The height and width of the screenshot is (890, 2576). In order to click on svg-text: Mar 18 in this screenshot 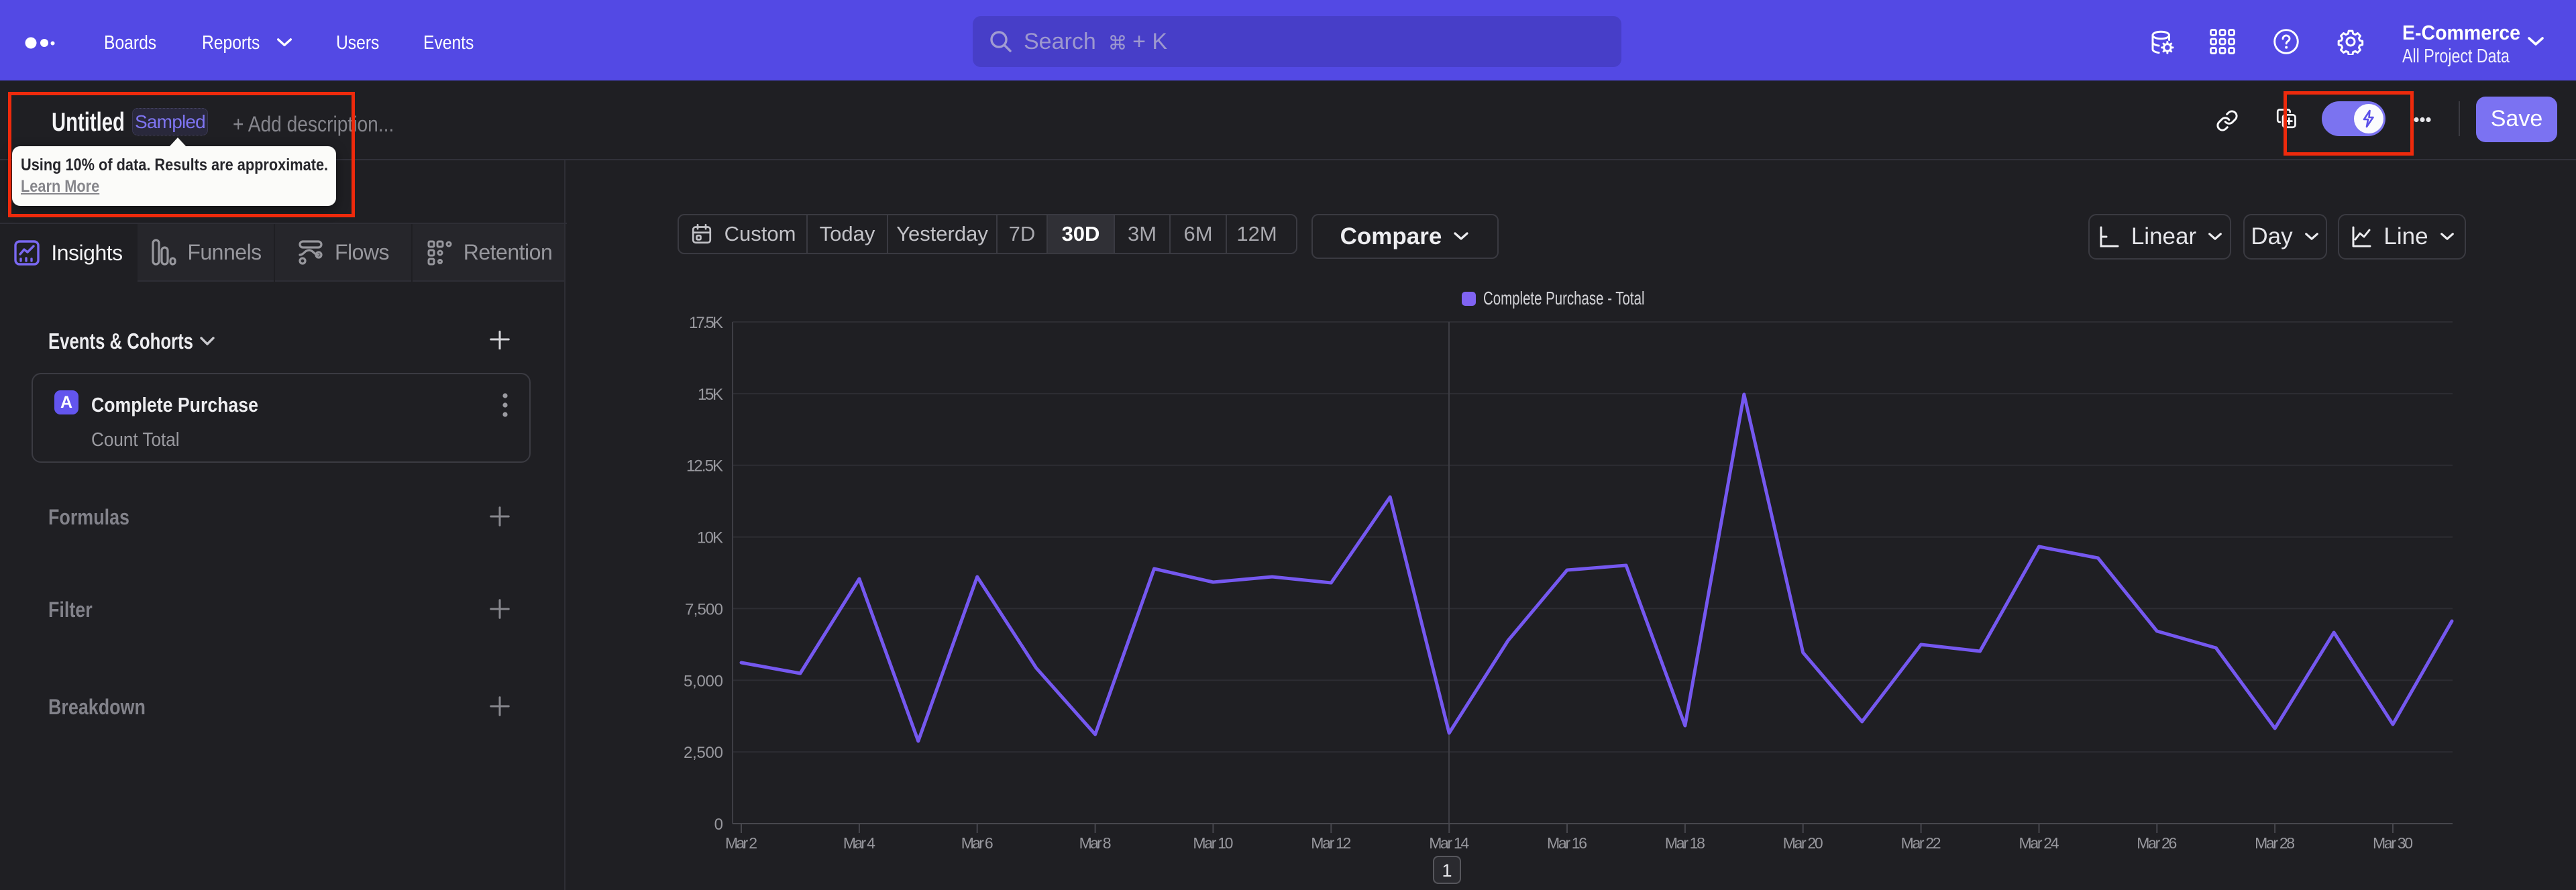, I will do `click(1685, 843)`.